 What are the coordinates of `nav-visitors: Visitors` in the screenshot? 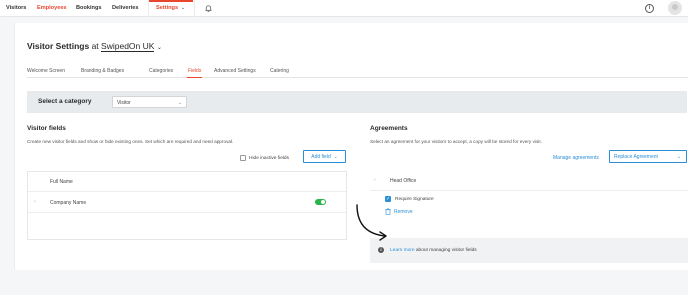 It's located at (16, 8).